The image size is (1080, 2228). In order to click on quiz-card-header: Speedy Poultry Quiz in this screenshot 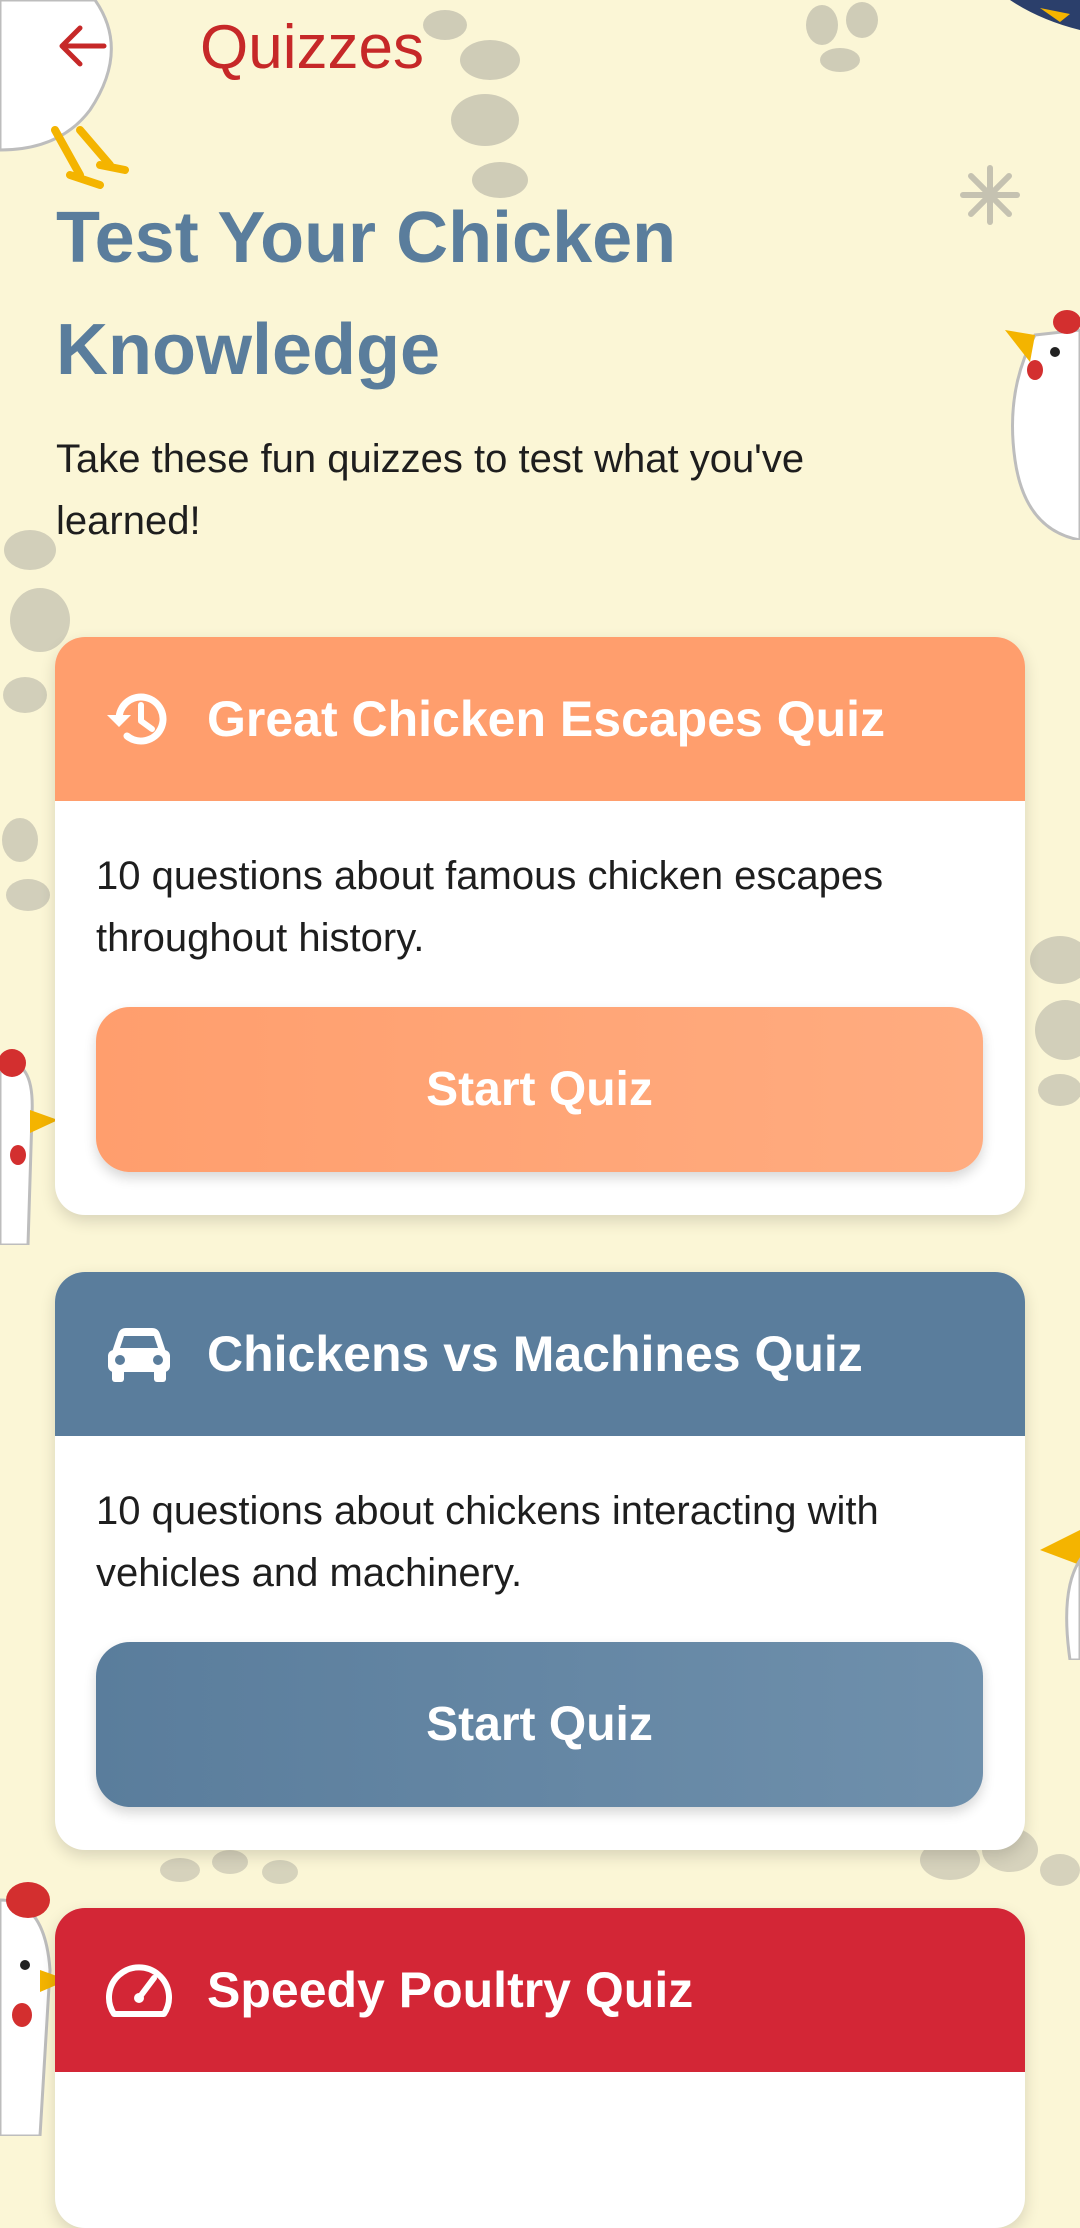, I will do `click(540, 1990)`.